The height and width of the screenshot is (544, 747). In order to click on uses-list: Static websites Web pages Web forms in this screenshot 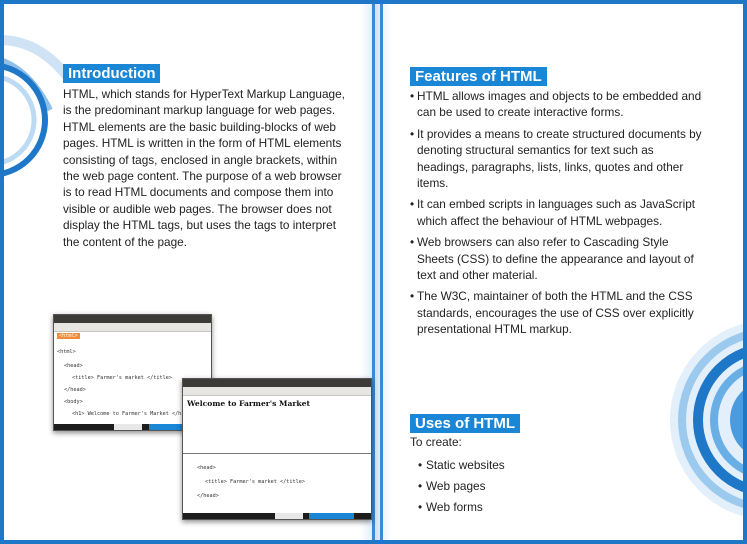, I will do `click(510, 486)`.